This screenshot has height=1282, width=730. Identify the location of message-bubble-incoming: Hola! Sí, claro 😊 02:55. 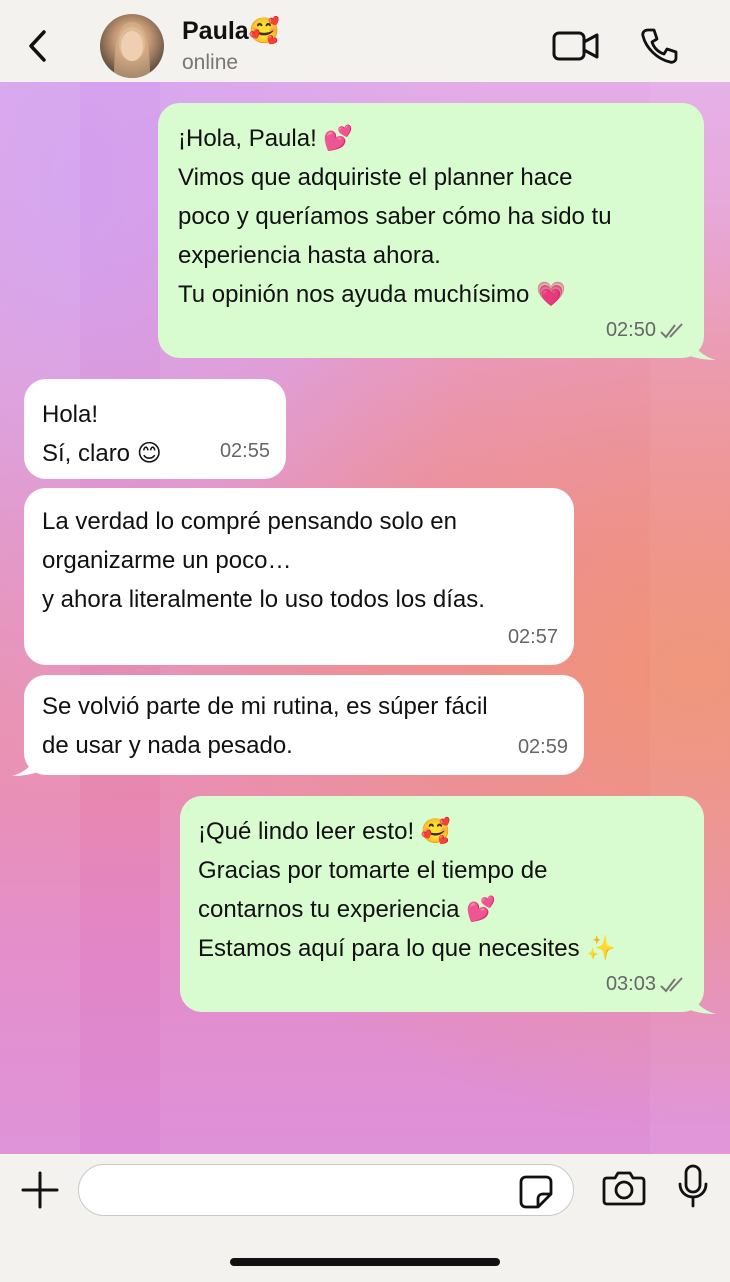
(155, 429).